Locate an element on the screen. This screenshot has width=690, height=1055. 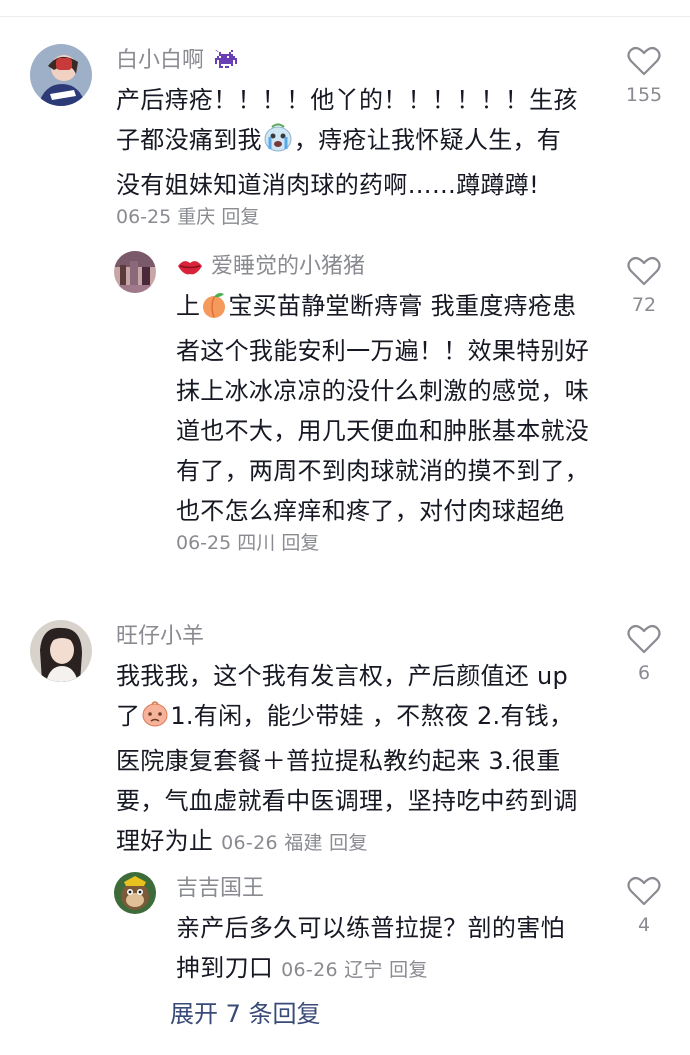
username: 旺仔小羊 is located at coordinates (160, 637).